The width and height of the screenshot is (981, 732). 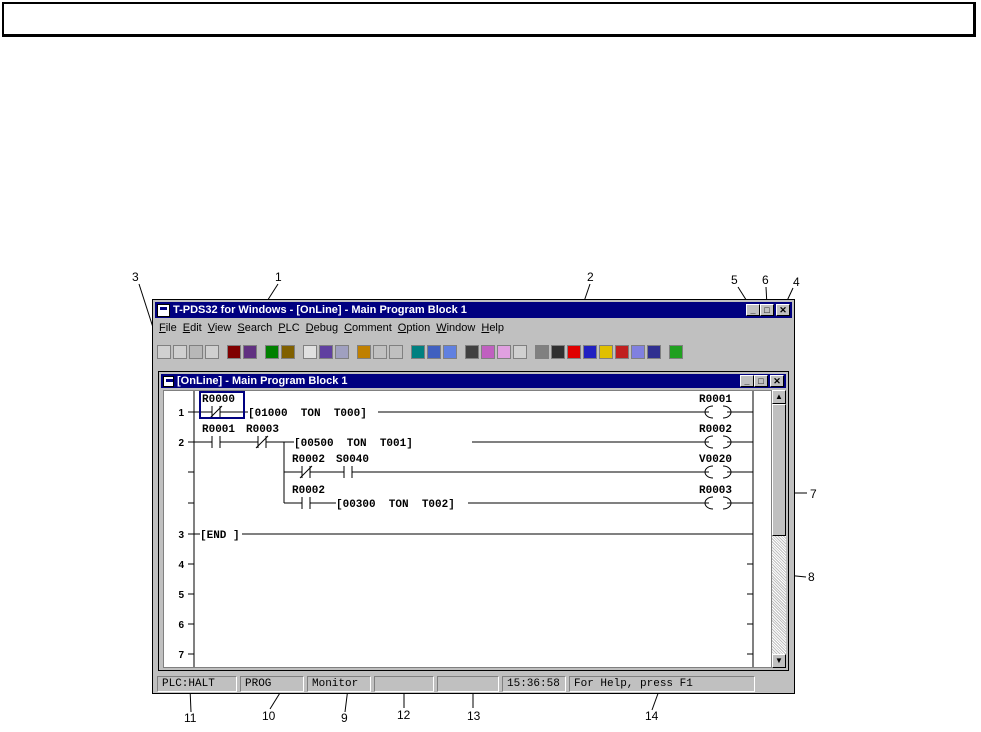 I want to click on vertical-scrollbar: ▲ ▼, so click(x=779, y=529).